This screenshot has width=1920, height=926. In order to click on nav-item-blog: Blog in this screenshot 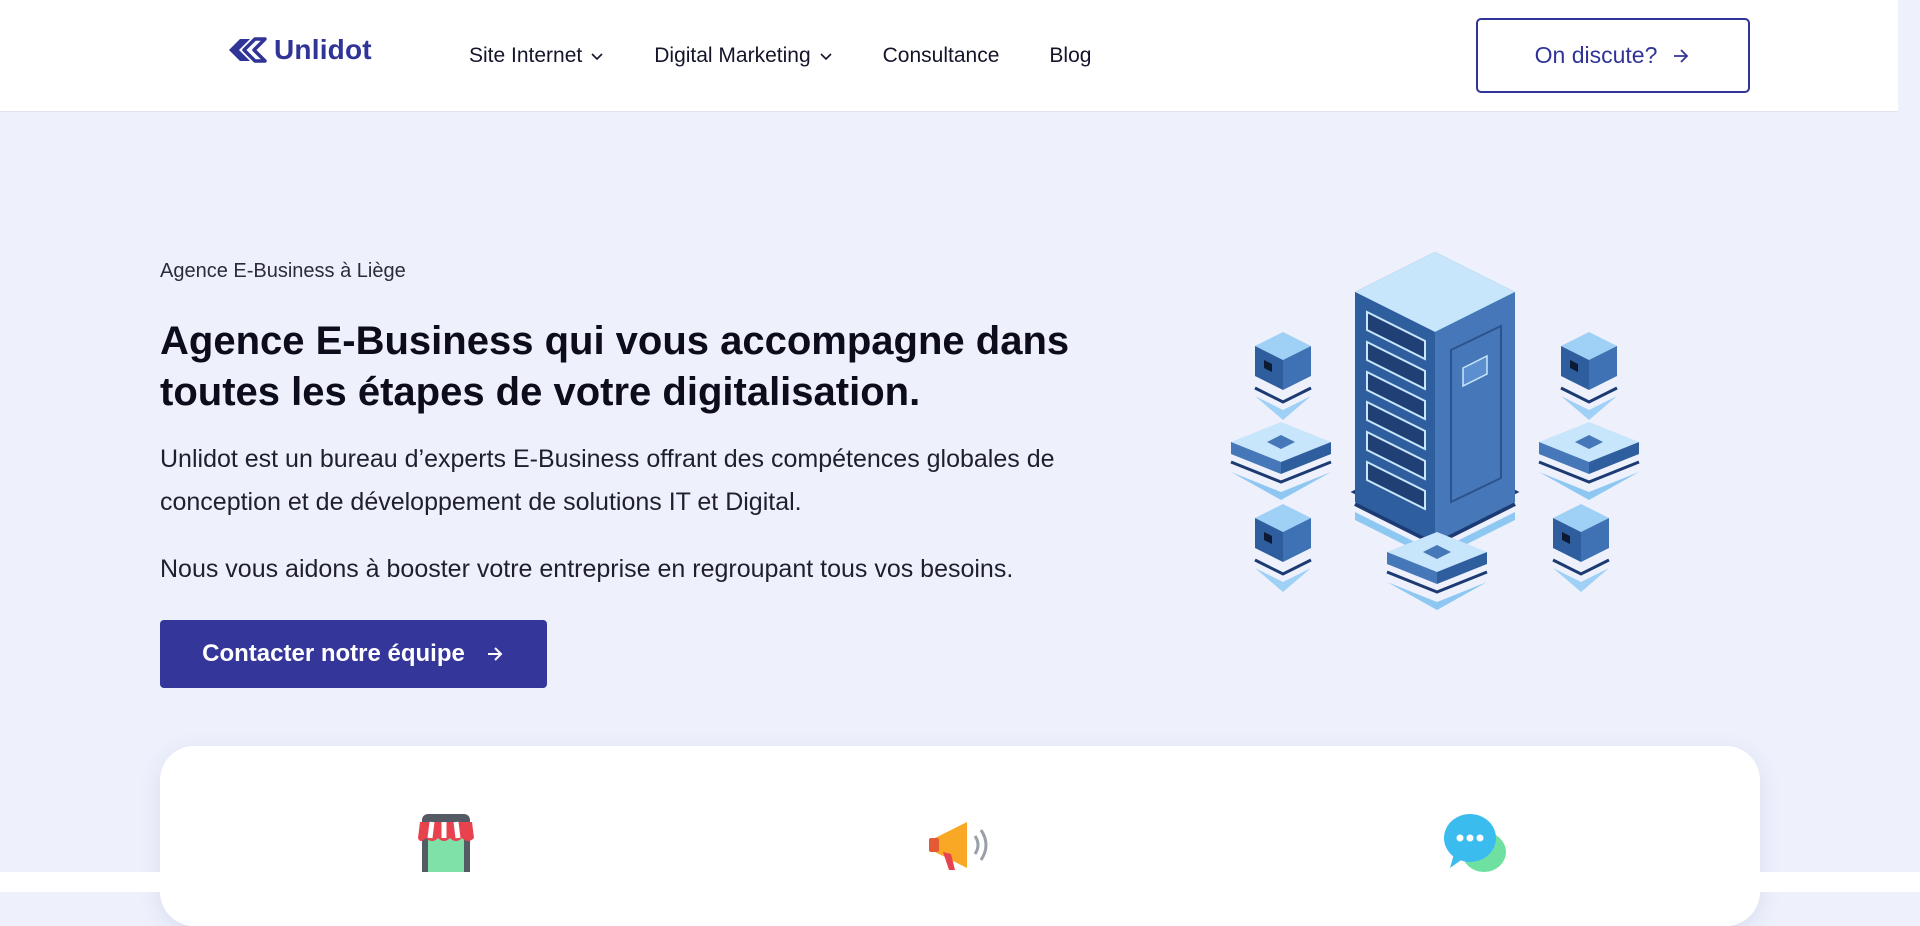, I will do `click(1070, 56)`.